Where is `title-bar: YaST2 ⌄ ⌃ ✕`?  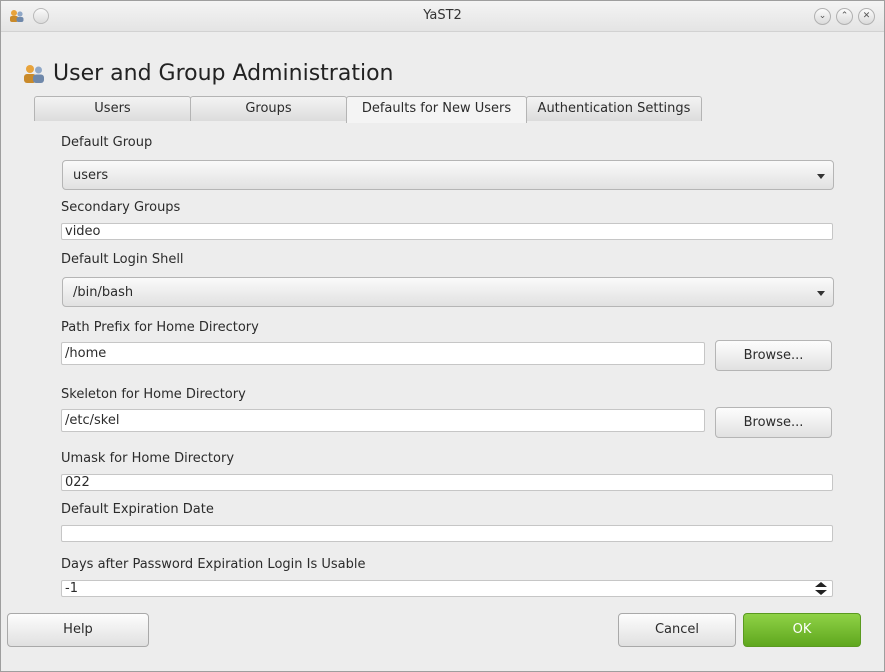 title-bar: YaST2 ⌄ ⌃ ✕ is located at coordinates (442, 16).